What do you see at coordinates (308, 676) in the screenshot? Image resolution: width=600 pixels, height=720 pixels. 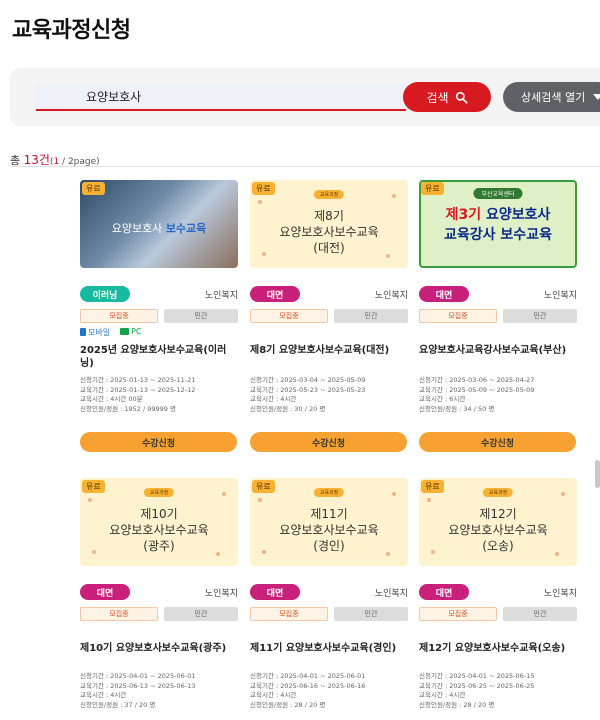 I see `apply-period: 신청기간 : 2025-04-01 ~ 2025-06-01` at bounding box center [308, 676].